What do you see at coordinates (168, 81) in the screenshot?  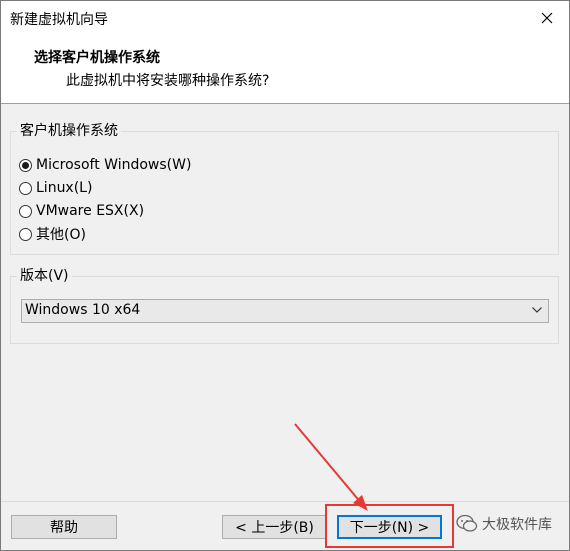 I see `page-subtitle: 此虚拟机中将安装哪种操作系统?` at bounding box center [168, 81].